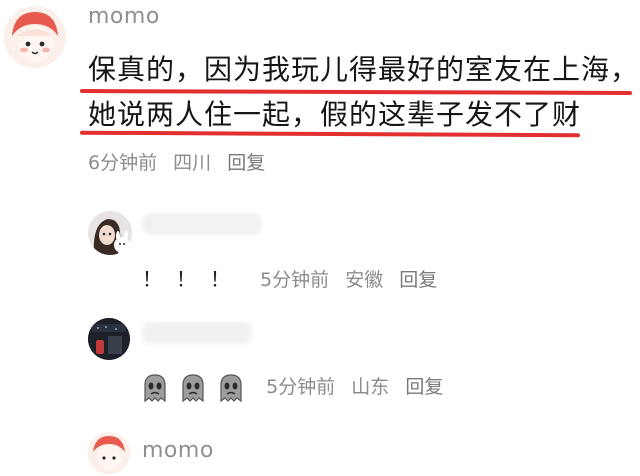  I want to click on comment-meta: ！！！ 5分钟前 安徽 回复, so click(294, 277).